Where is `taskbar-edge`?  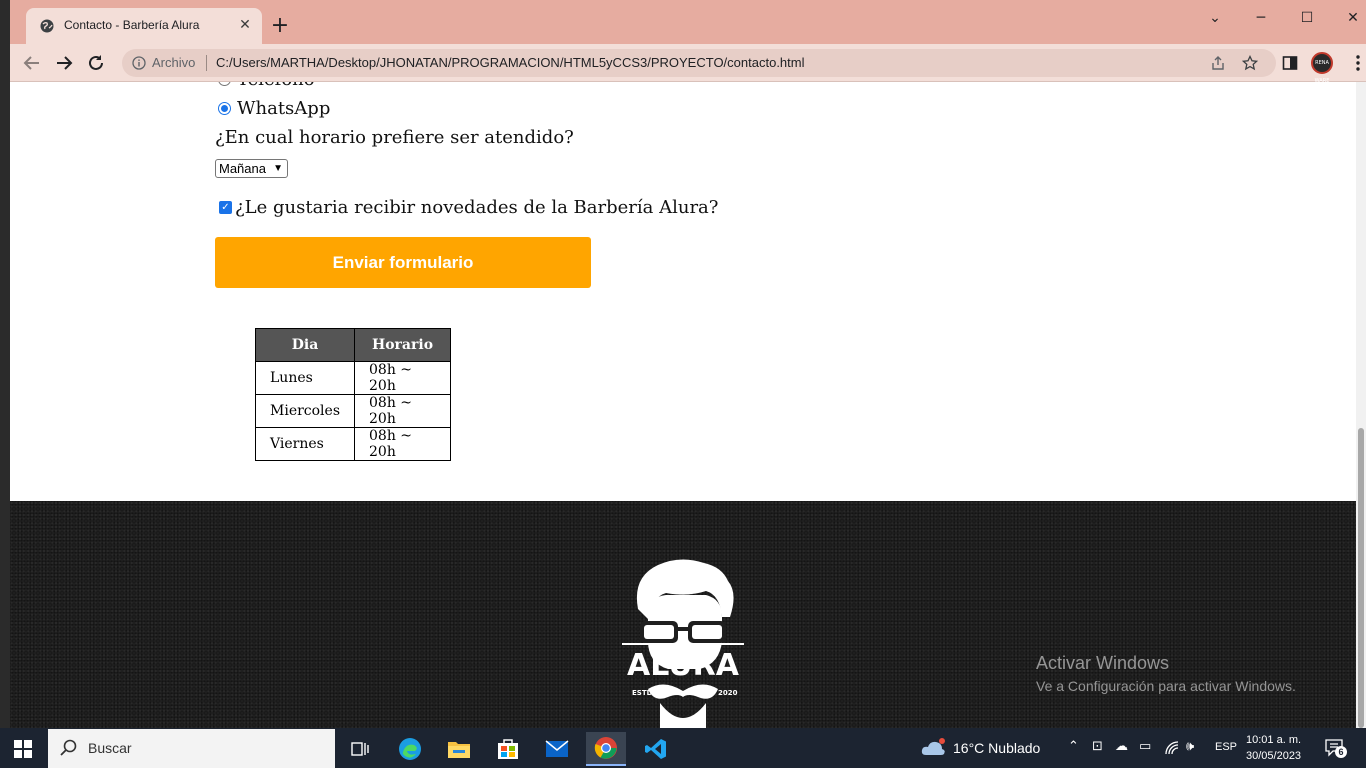 taskbar-edge is located at coordinates (410, 749).